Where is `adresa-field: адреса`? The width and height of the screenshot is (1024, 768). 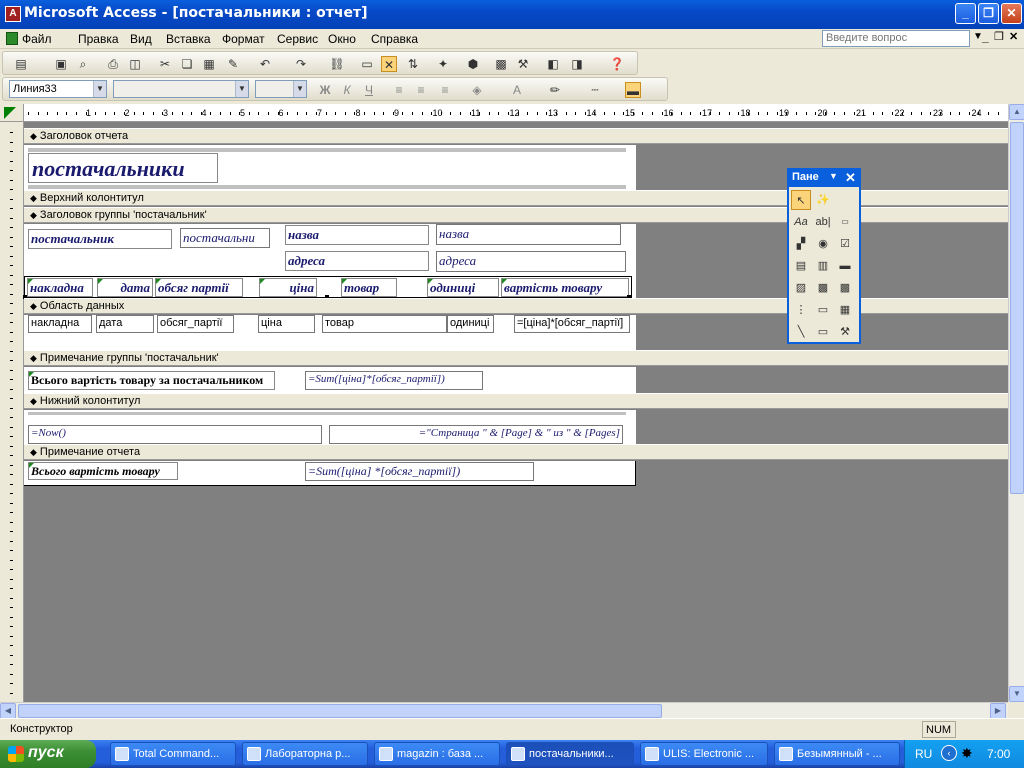
adresa-field: адреса is located at coordinates (531, 261).